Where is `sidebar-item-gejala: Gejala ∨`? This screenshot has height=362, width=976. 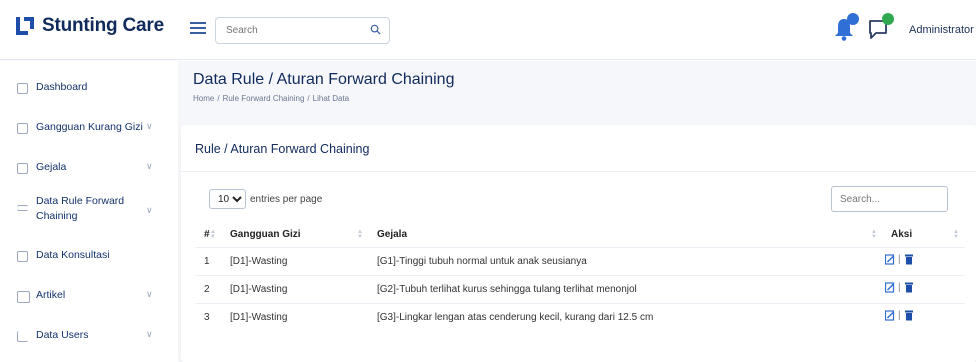
sidebar-item-gejala: Gejala ∨ is located at coordinates (89, 168).